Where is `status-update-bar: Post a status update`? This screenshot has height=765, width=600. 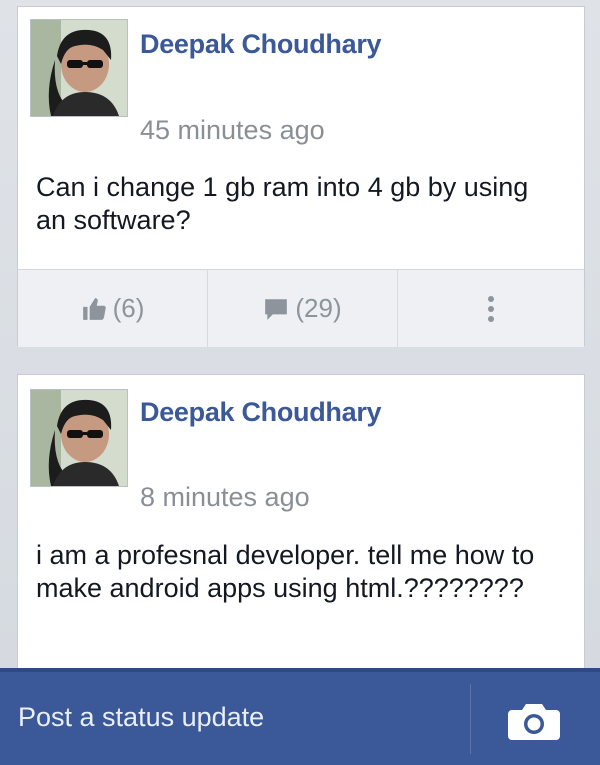 status-update-bar: Post a status update is located at coordinates (300, 716).